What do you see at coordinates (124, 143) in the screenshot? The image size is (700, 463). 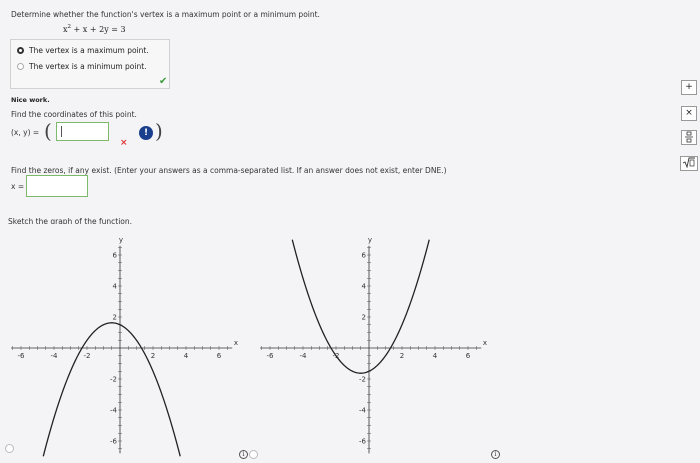 I see `wrong-answer-icon: ×` at bounding box center [124, 143].